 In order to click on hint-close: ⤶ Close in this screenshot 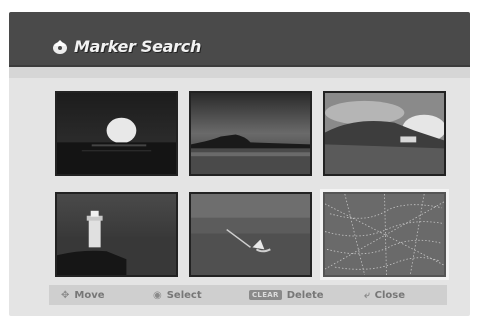, I will do `click(384, 295)`.